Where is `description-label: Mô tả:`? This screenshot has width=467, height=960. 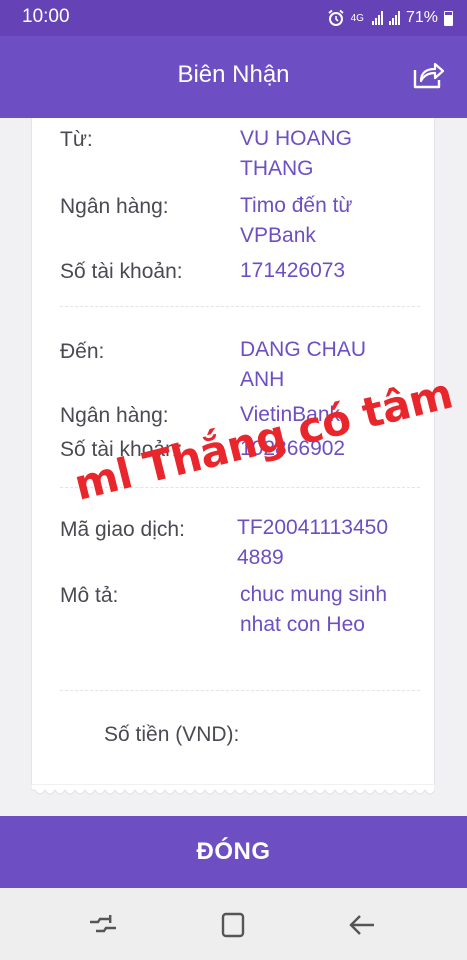
description-label: Mô tả: is located at coordinates (89, 595).